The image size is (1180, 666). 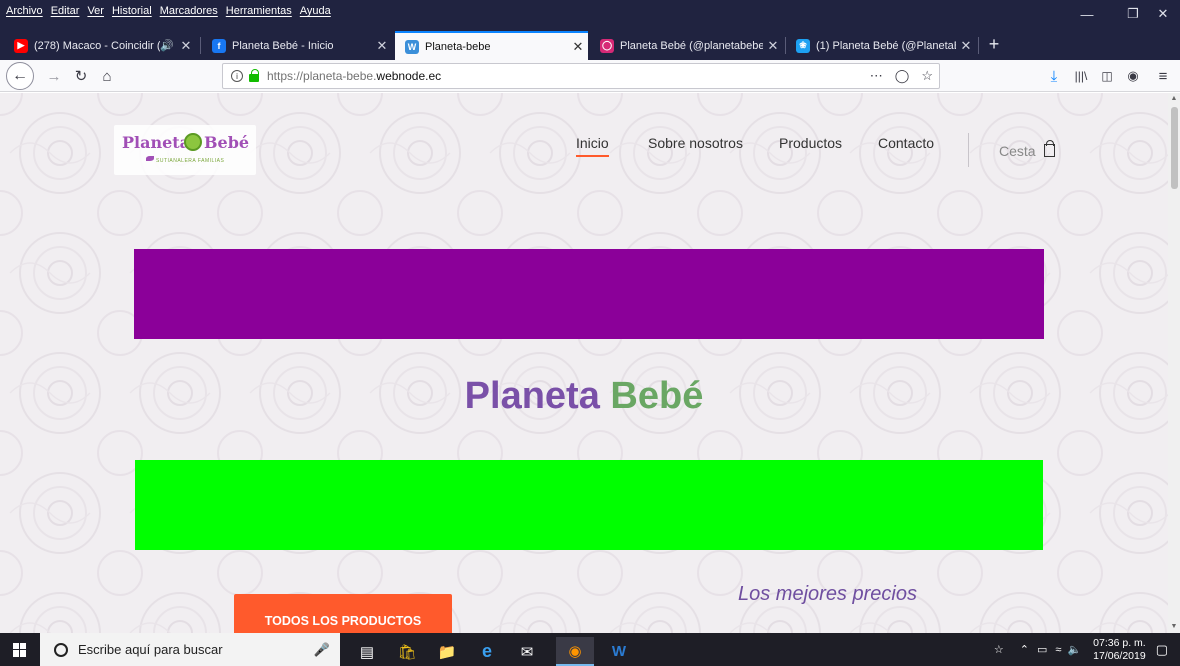 I want to click on mail-icon: ✉, so click(x=527, y=651).